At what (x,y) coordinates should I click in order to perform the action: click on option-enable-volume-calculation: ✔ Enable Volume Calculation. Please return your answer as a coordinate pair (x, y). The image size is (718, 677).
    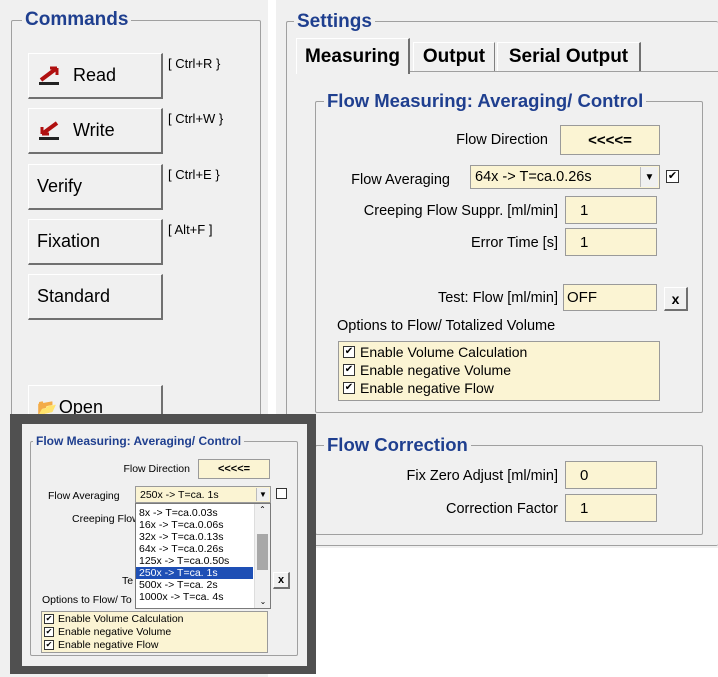
    Looking at the image, I should click on (435, 352).